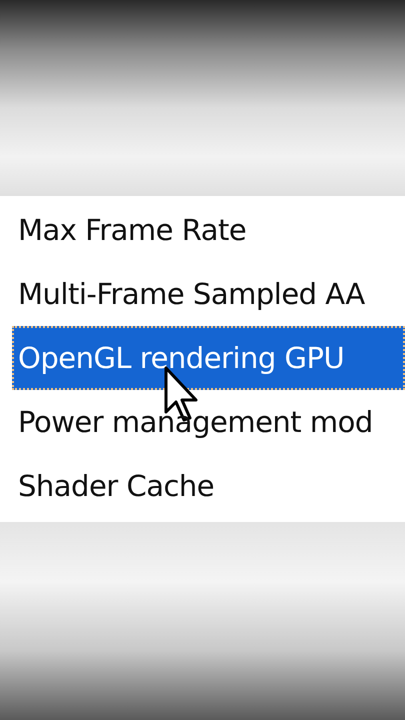  What do you see at coordinates (208, 422) in the screenshot?
I see `list-item: Power management mod` at bounding box center [208, 422].